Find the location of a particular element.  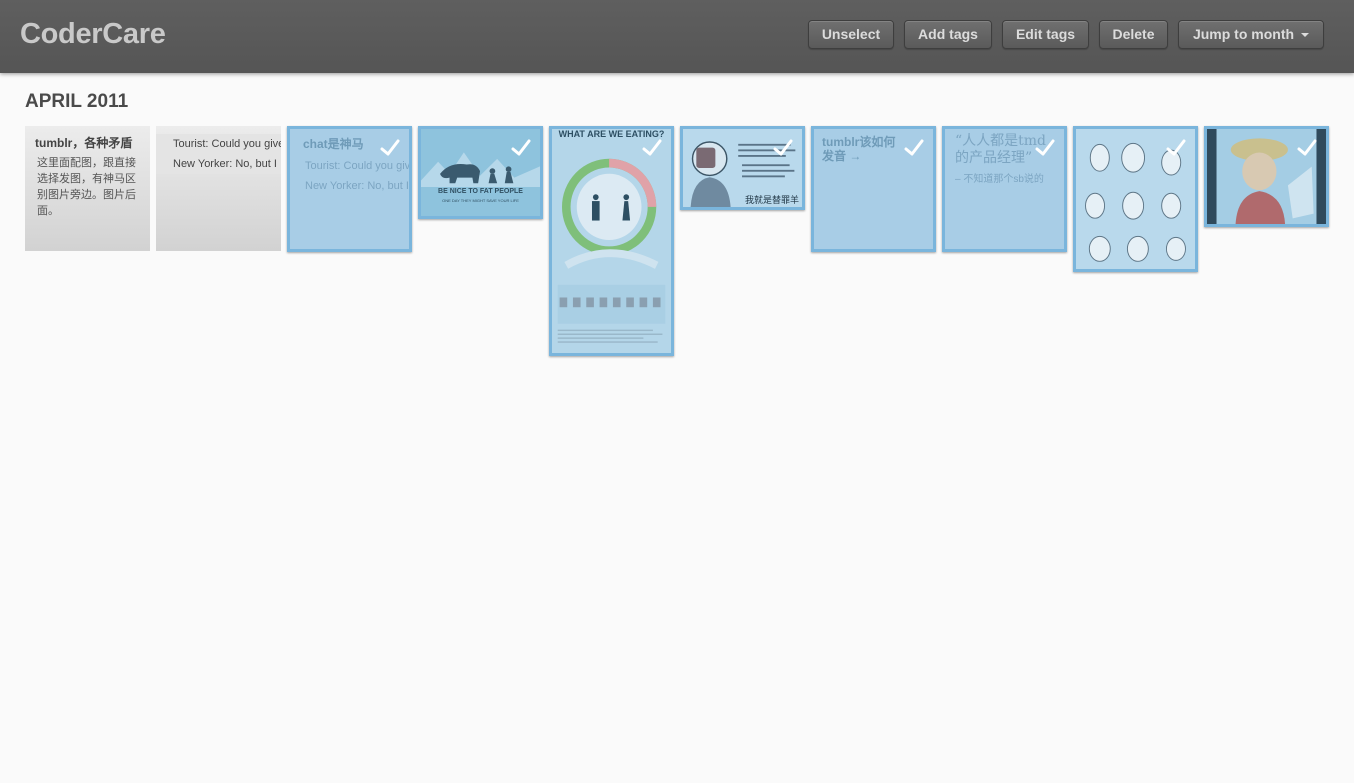

infographic-image is located at coordinates (611, 241).